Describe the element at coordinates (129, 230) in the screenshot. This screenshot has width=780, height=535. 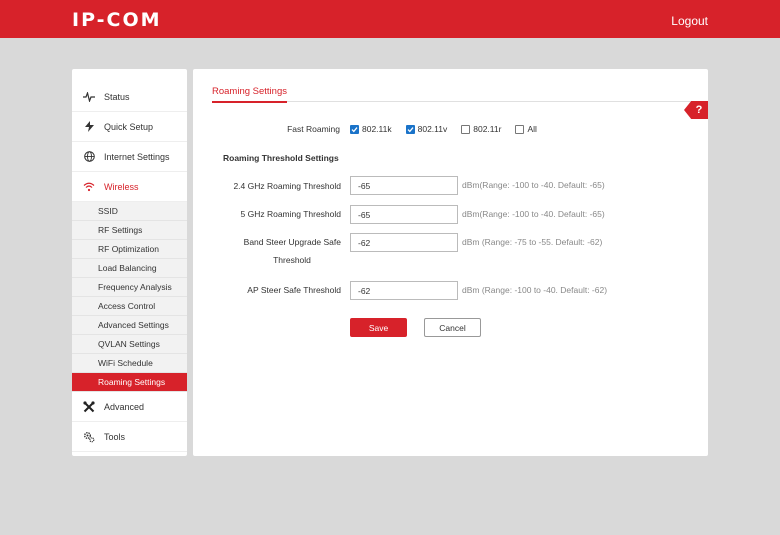
I see `submenu-item-rf-settings: RF Settings` at that location.